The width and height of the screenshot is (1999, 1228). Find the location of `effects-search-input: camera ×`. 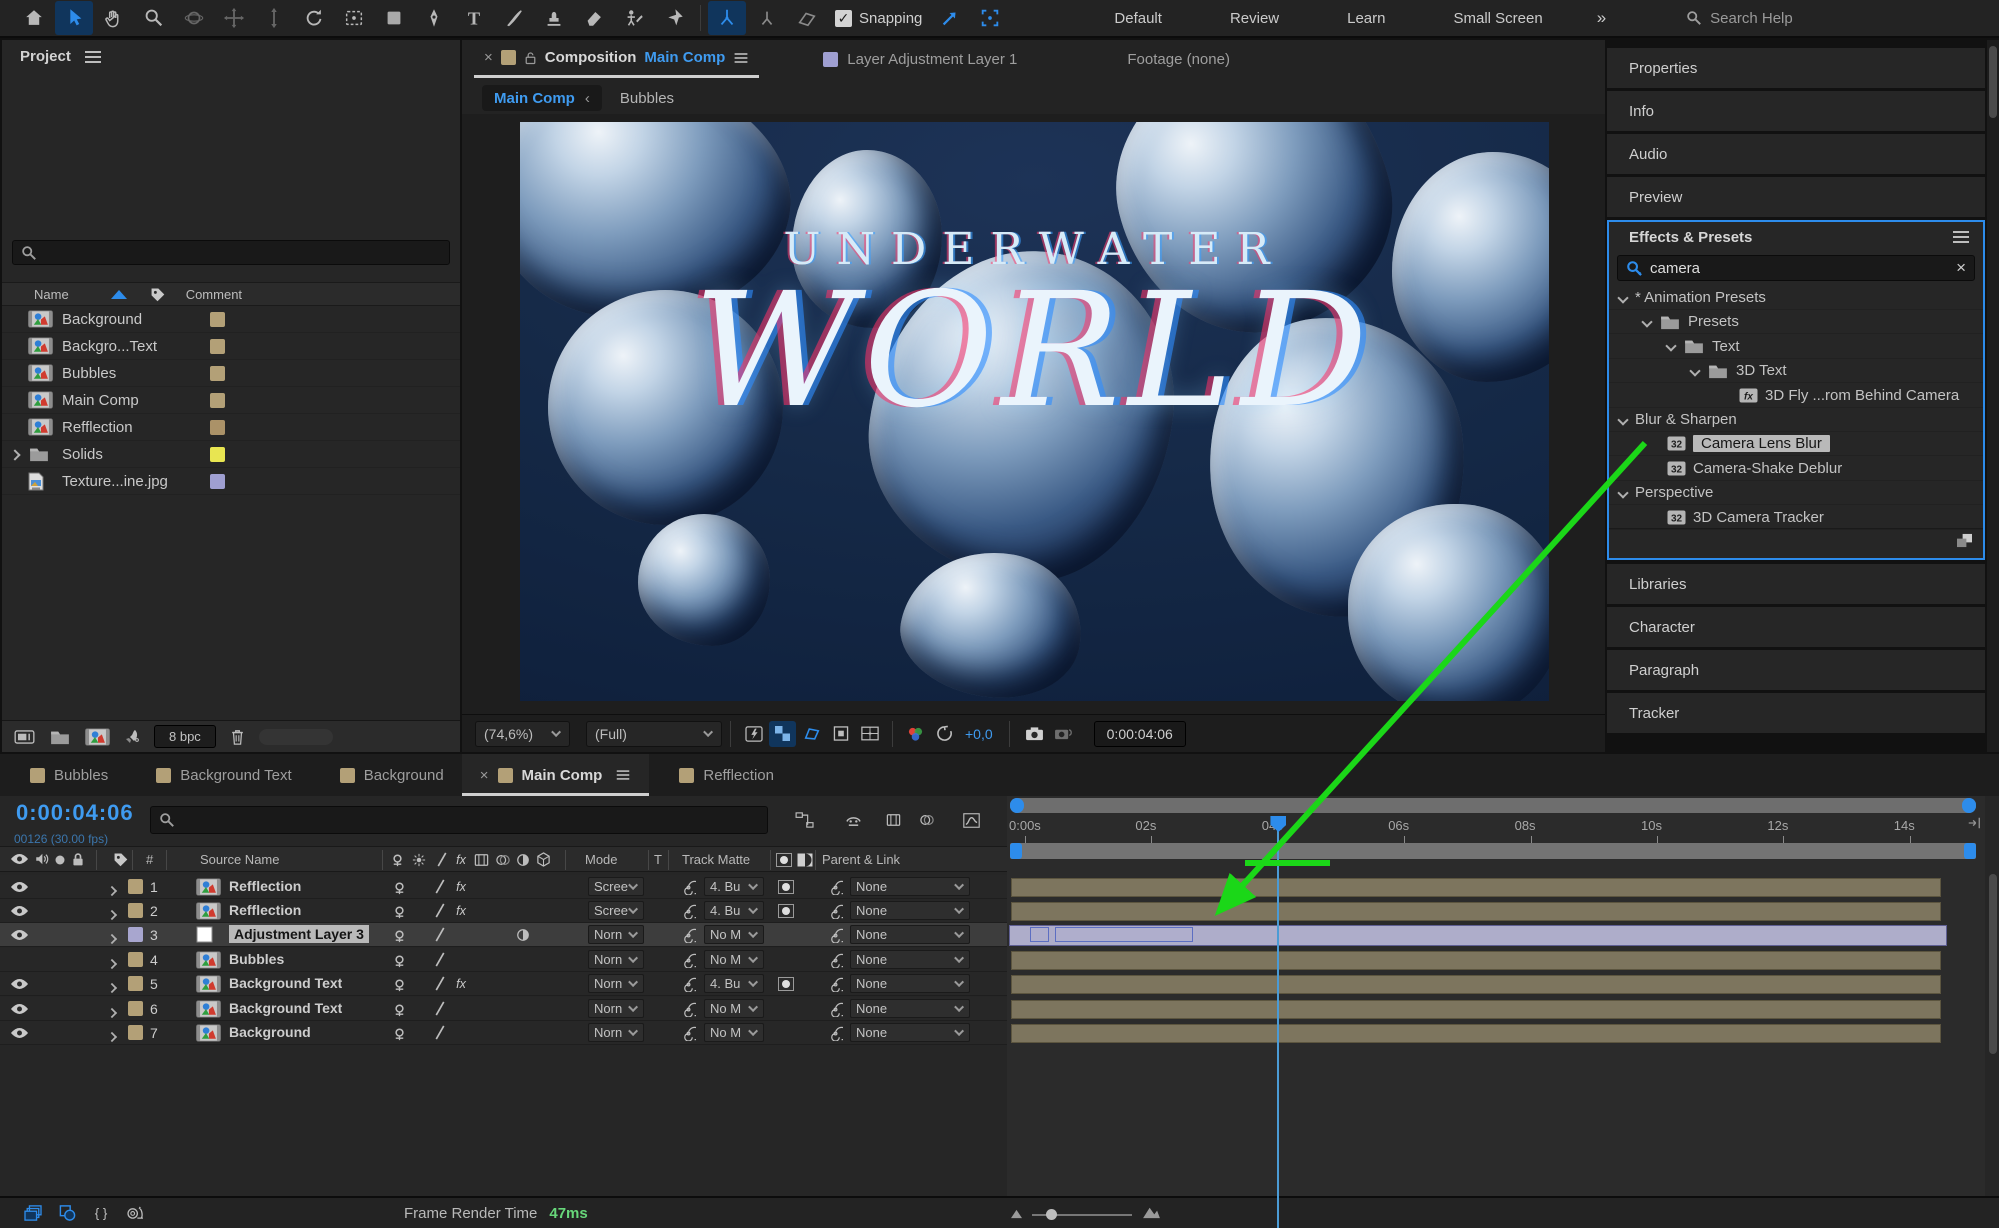

effects-search-input: camera × is located at coordinates (1796, 268).